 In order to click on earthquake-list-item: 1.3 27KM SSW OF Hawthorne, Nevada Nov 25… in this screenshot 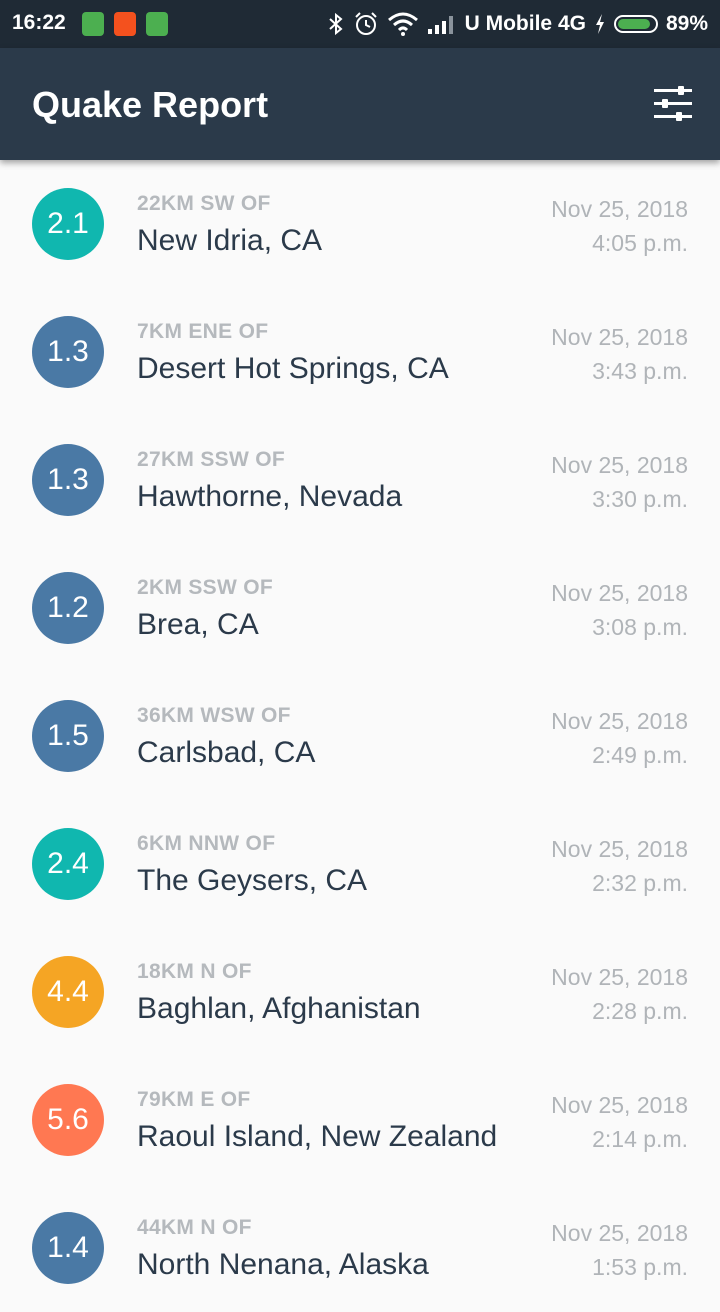, I will do `click(360, 480)`.